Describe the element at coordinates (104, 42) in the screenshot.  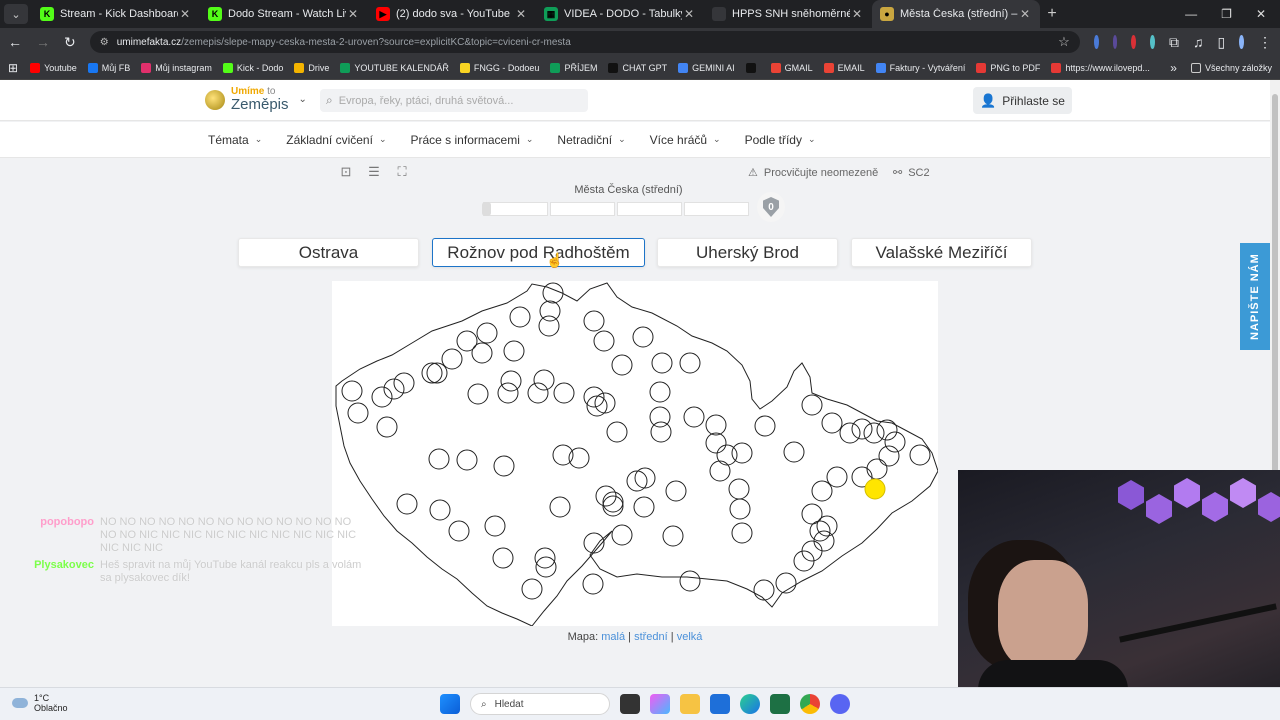
I see `site-info-icon: ⚙` at that location.